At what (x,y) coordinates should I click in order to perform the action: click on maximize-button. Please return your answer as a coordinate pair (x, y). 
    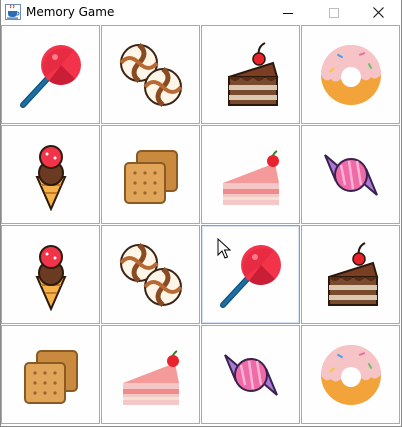
    Looking at the image, I should click on (334, 12).